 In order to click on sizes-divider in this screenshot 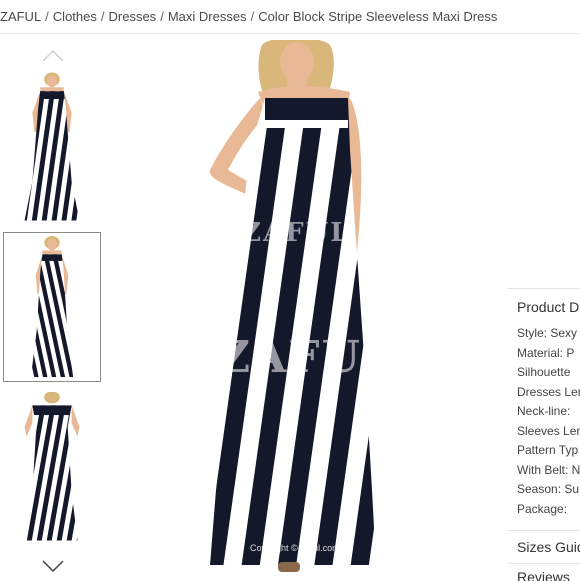, I will do `click(544, 530)`.